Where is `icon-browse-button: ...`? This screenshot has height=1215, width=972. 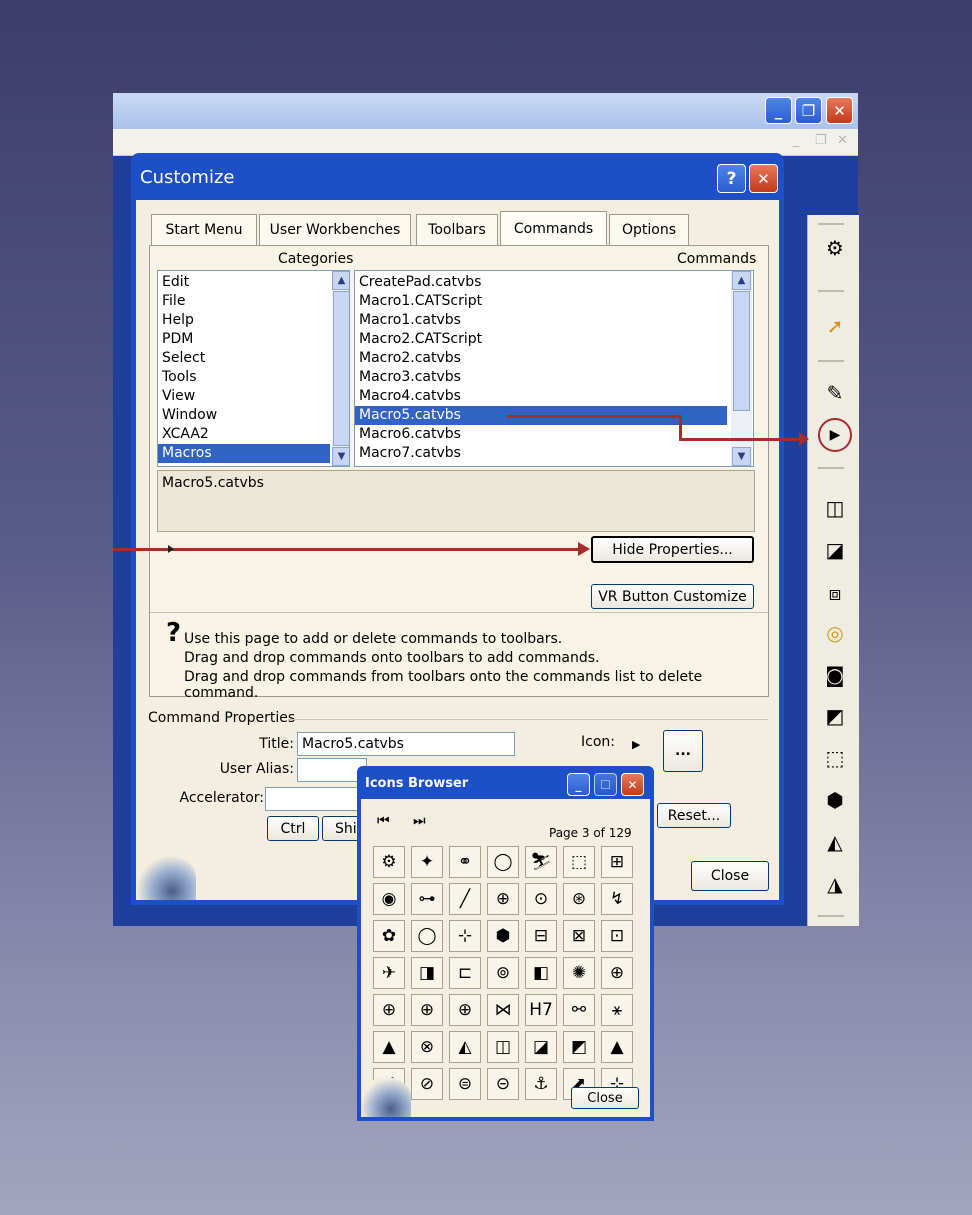
icon-browse-button: ... is located at coordinates (683, 751).